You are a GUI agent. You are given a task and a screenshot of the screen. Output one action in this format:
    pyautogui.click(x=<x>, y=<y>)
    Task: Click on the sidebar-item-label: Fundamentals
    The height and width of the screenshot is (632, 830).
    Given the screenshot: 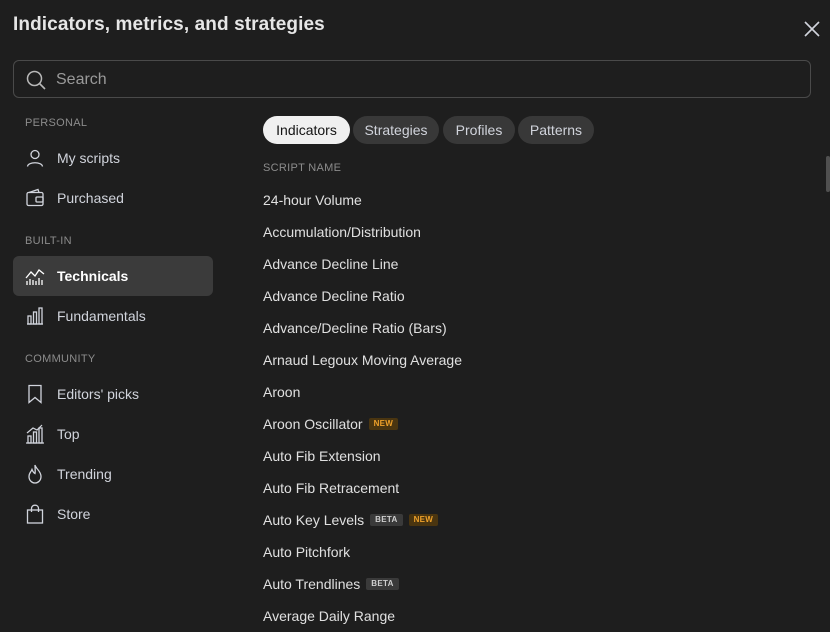 What is the action you would take?
    pyautogui.click(x=101, y=316)
    